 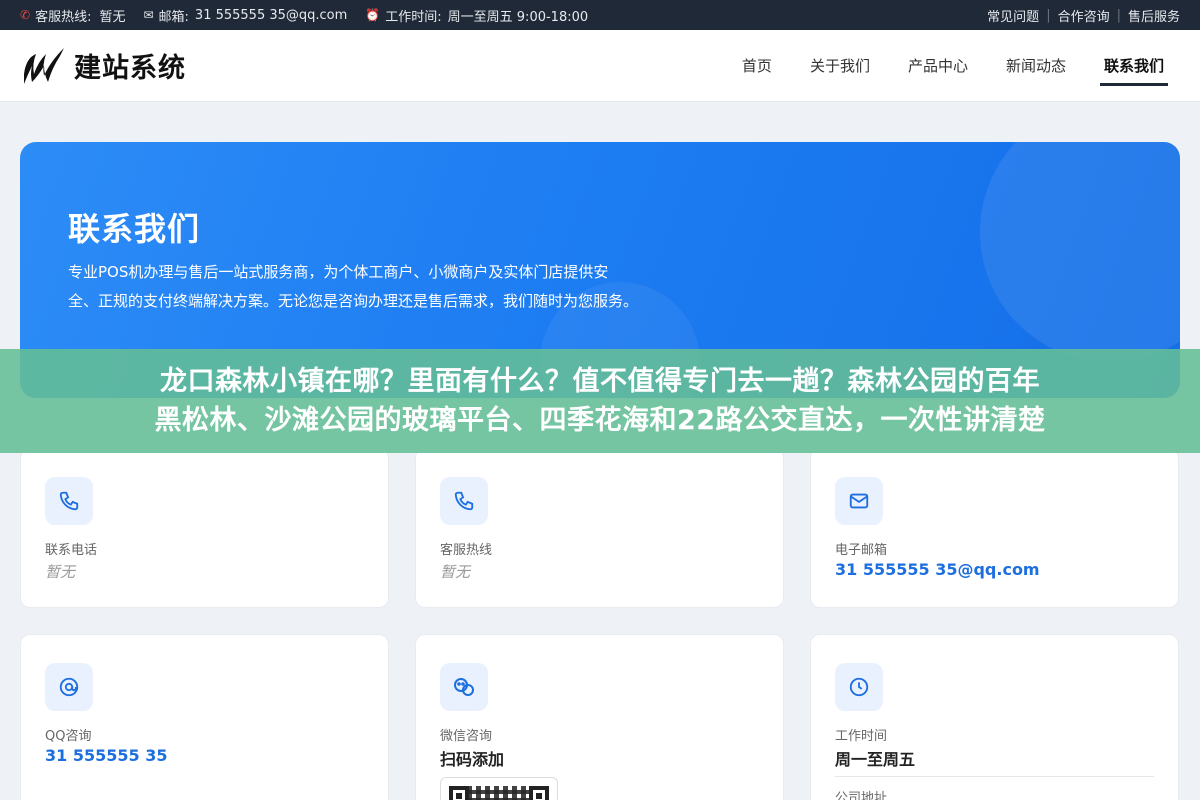 I want to click on divider, so click(x=994, y=776).